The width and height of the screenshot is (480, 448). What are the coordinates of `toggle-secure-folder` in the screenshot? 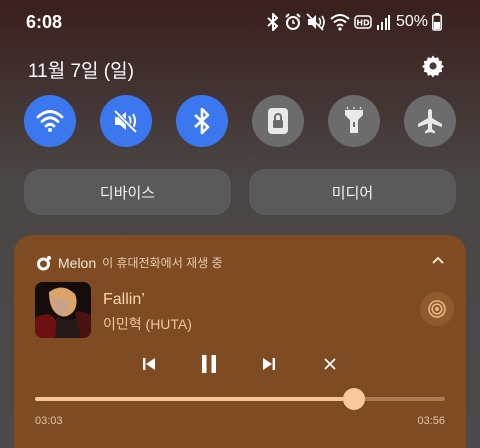 It's located at (278, 121).